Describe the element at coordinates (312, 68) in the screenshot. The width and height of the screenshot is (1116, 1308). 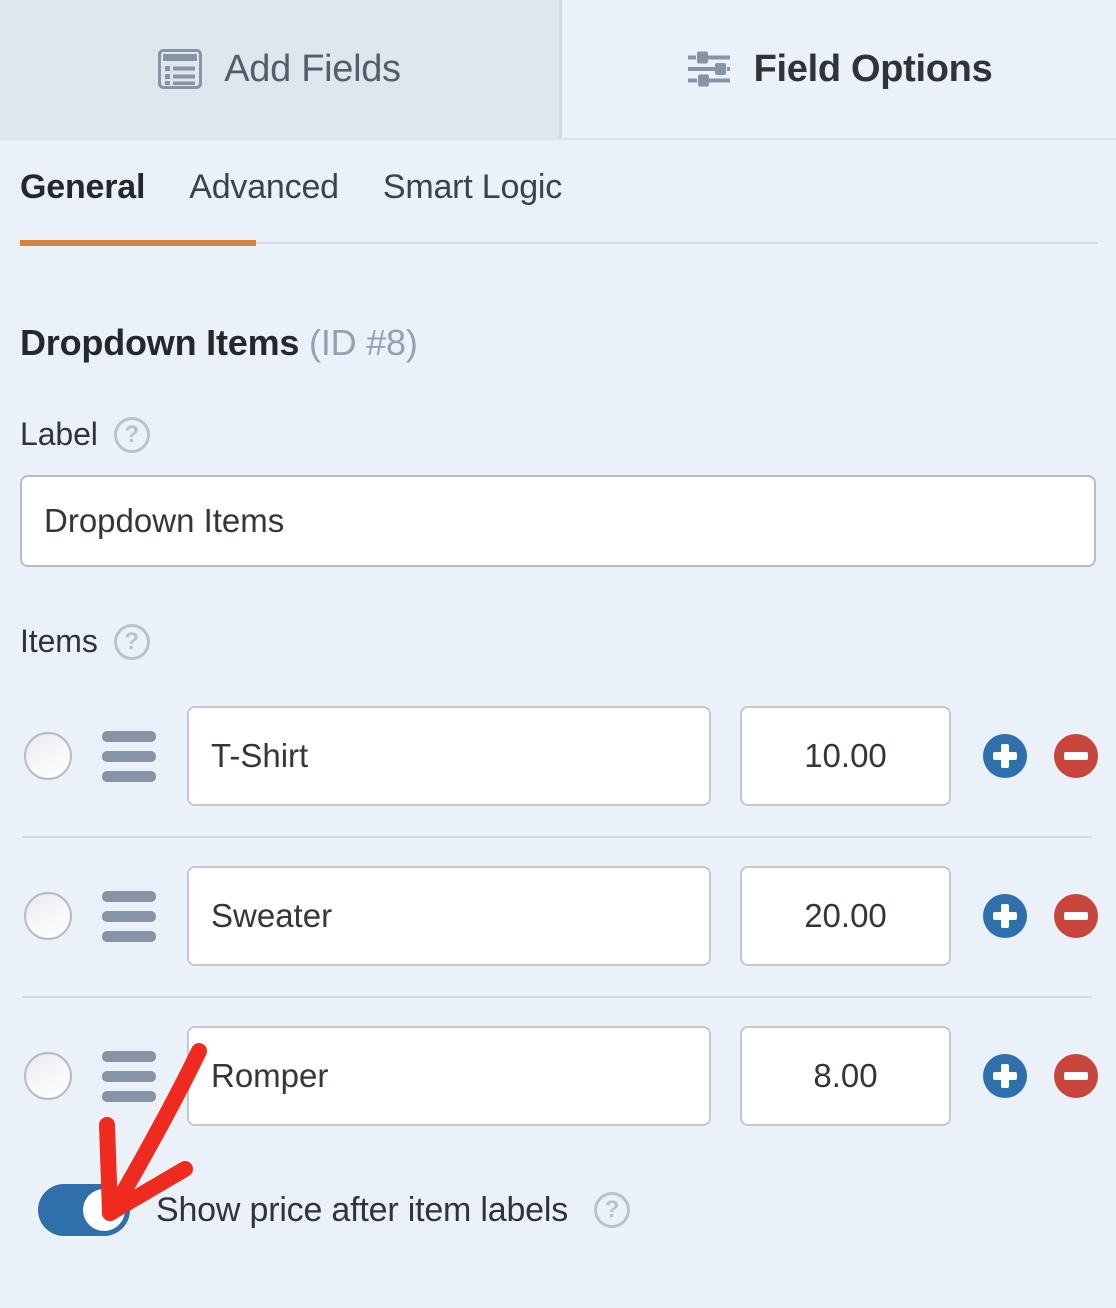
I see `tab-add-fields-label: Add Fields` at that location.